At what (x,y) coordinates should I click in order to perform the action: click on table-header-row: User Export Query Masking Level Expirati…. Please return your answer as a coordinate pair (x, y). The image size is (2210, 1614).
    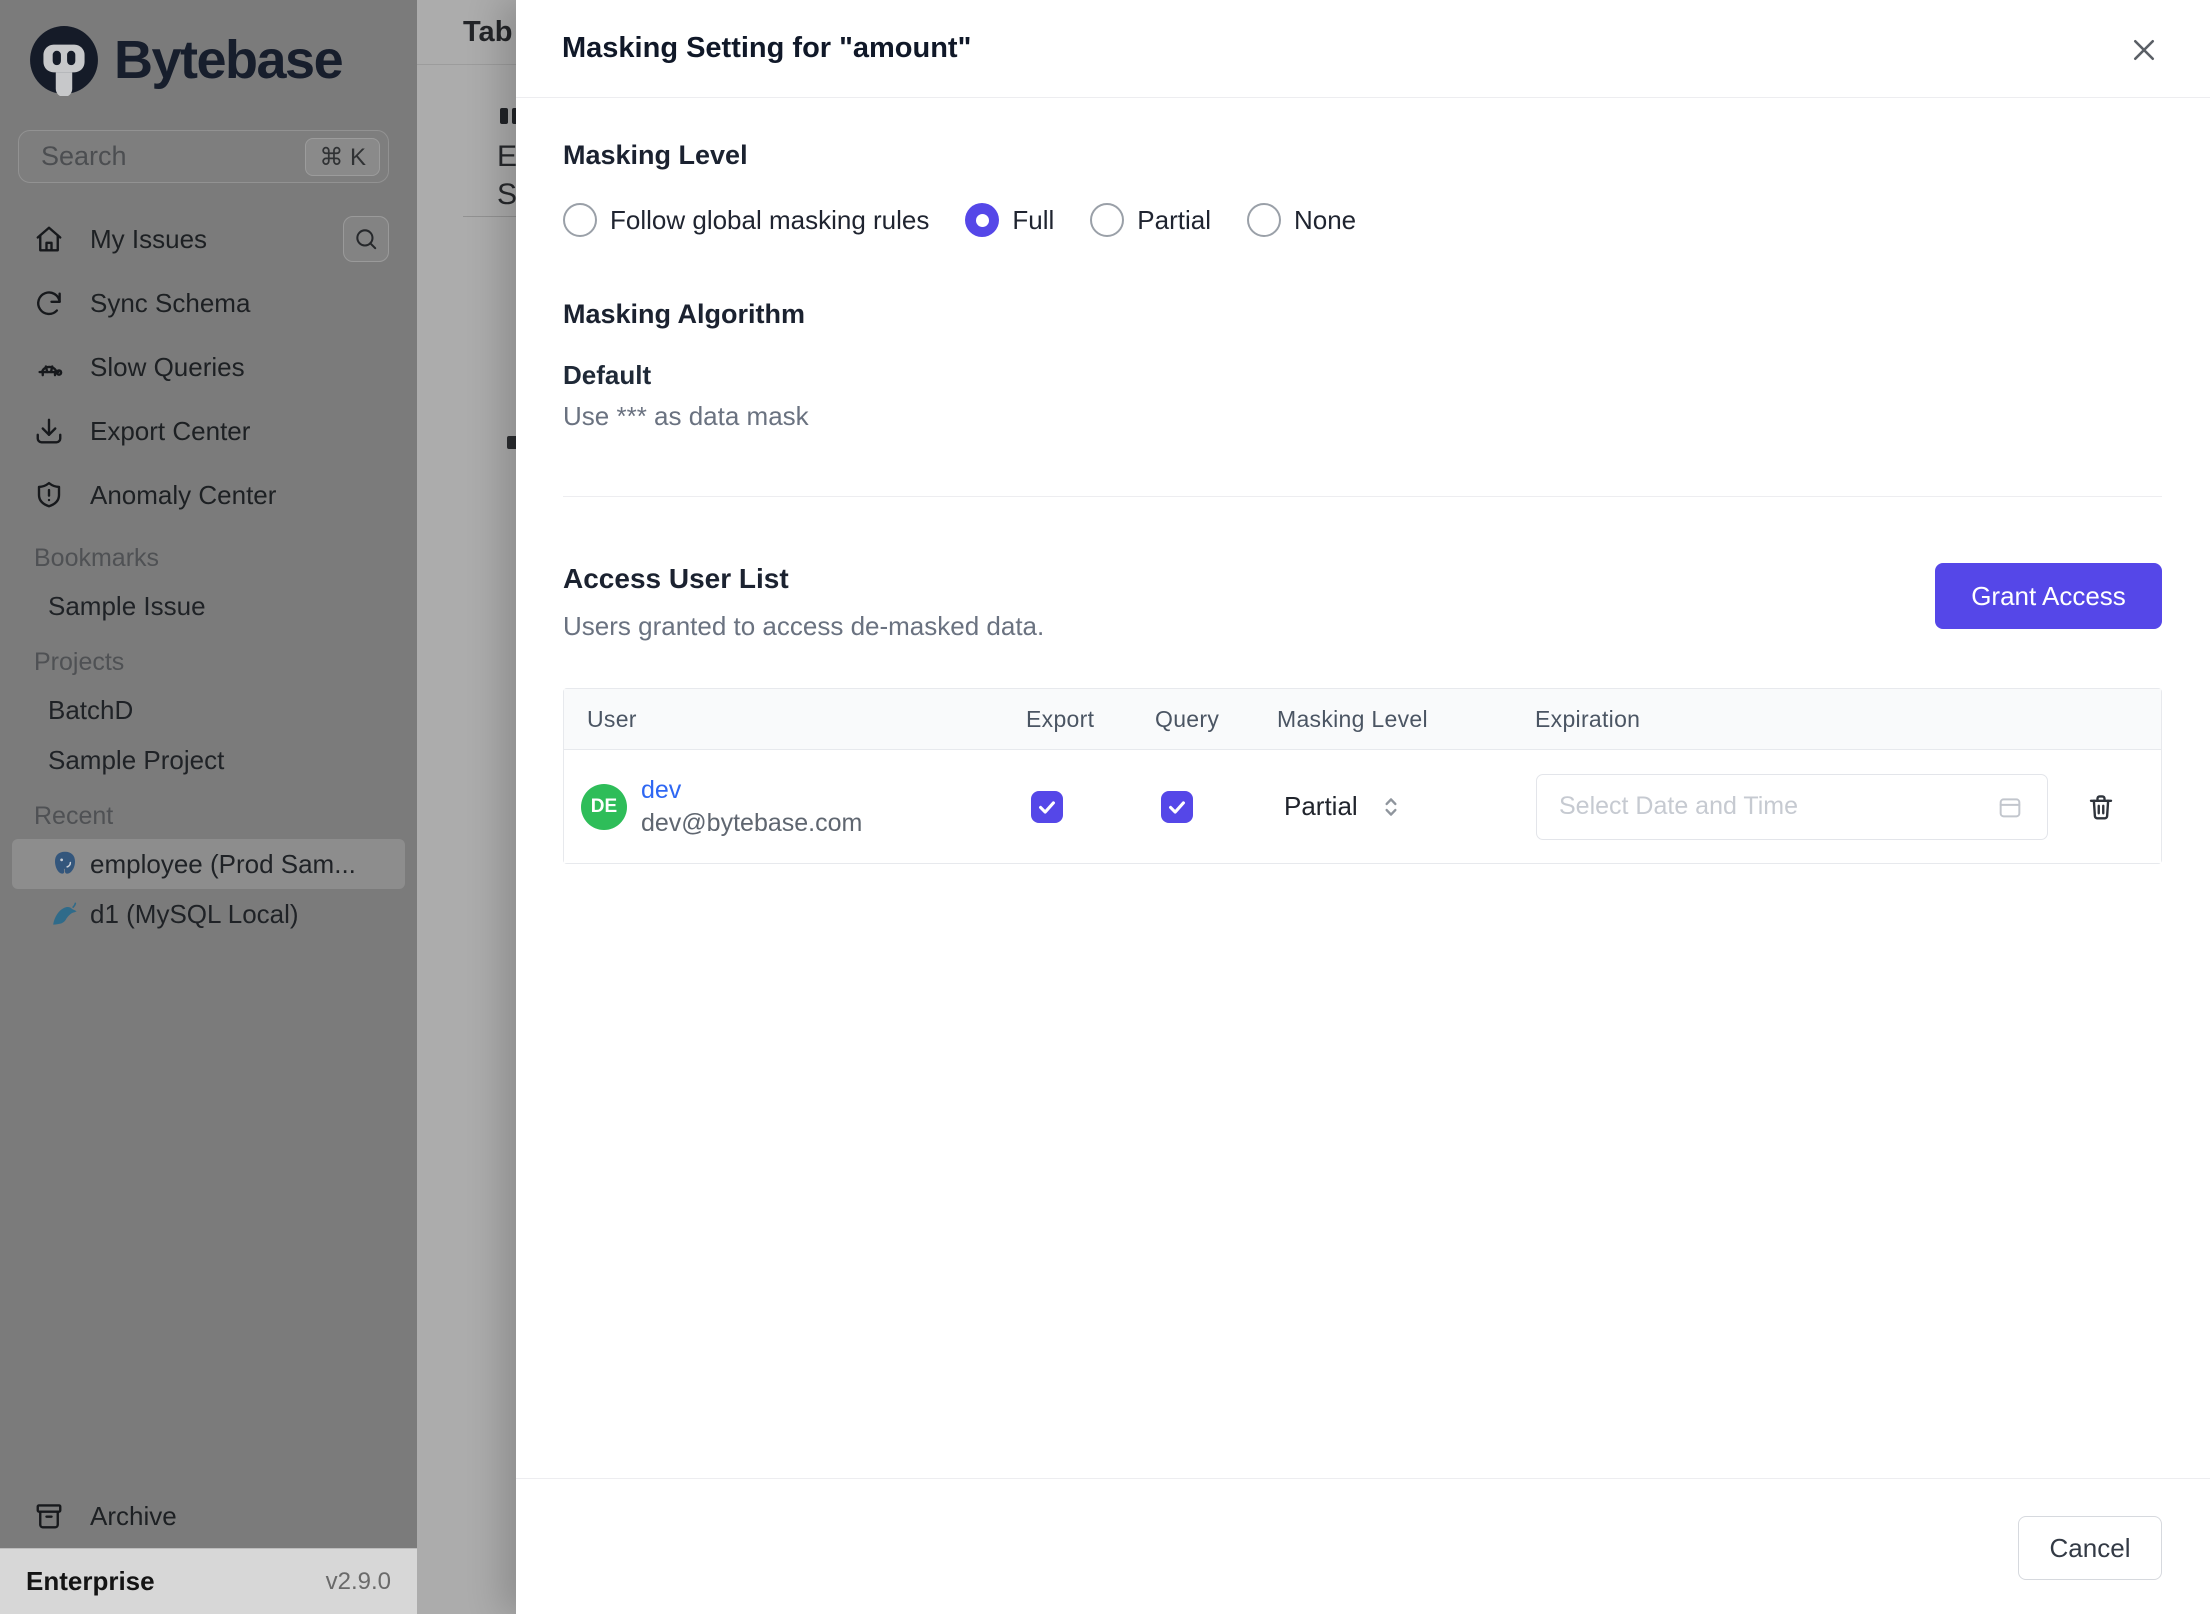
    Looking at the image, I should click on (1362, 719).